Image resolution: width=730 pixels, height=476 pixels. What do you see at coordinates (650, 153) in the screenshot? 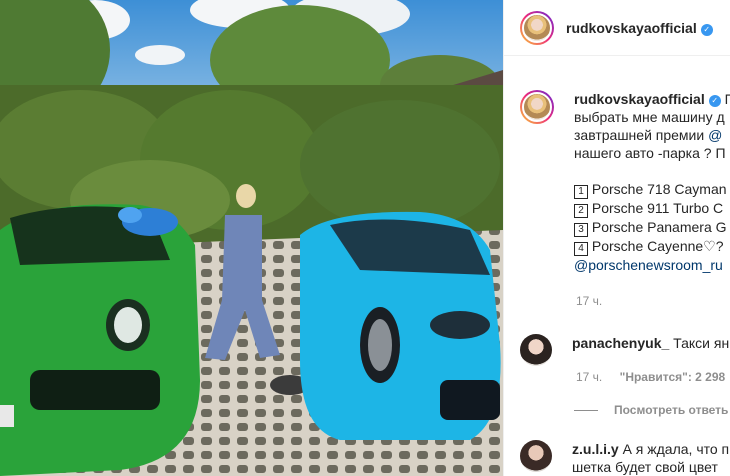
I see `caption-line-3: нашего авто -парка ? П` at bounding box center [650, 153].